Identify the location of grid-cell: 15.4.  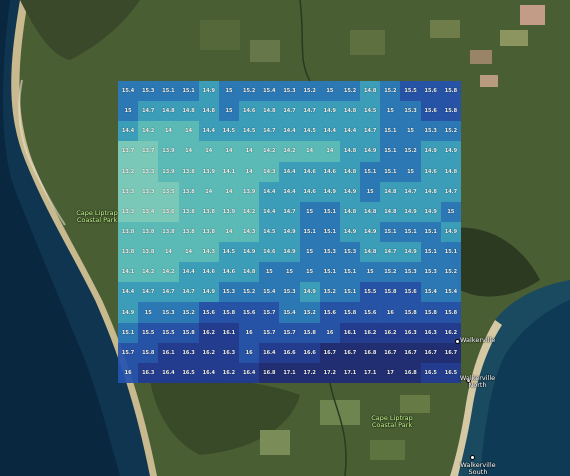
(289, 312).